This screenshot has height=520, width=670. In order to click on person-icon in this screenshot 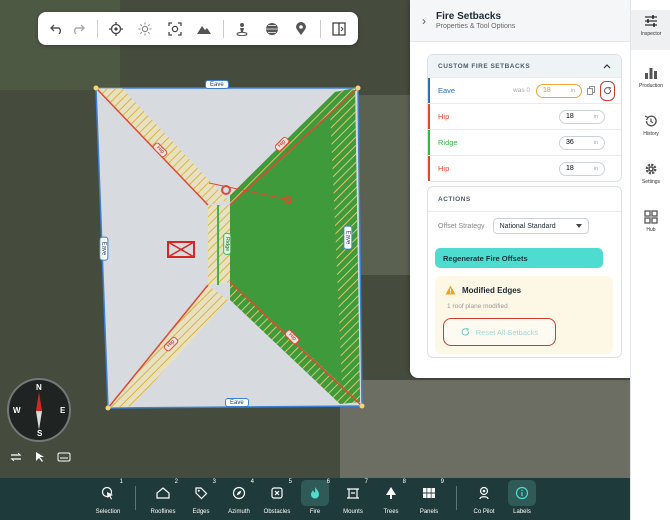, I will do `click(242, 29)`.